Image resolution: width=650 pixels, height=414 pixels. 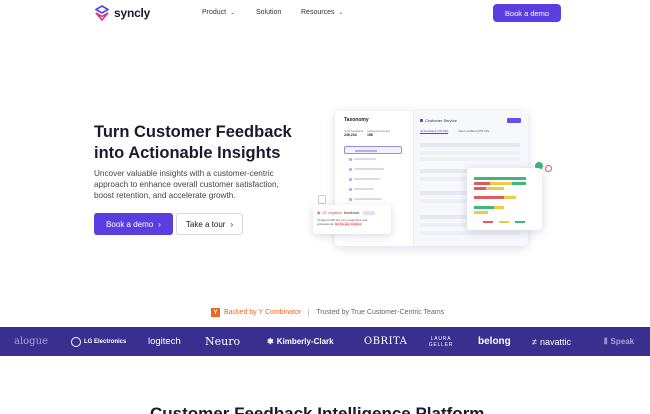 What do you see at coordinates (473, 131) in the screenshot?
I see `tab-low-red: Has Low/Red (275.3%)` at bounding box center [473, 131].